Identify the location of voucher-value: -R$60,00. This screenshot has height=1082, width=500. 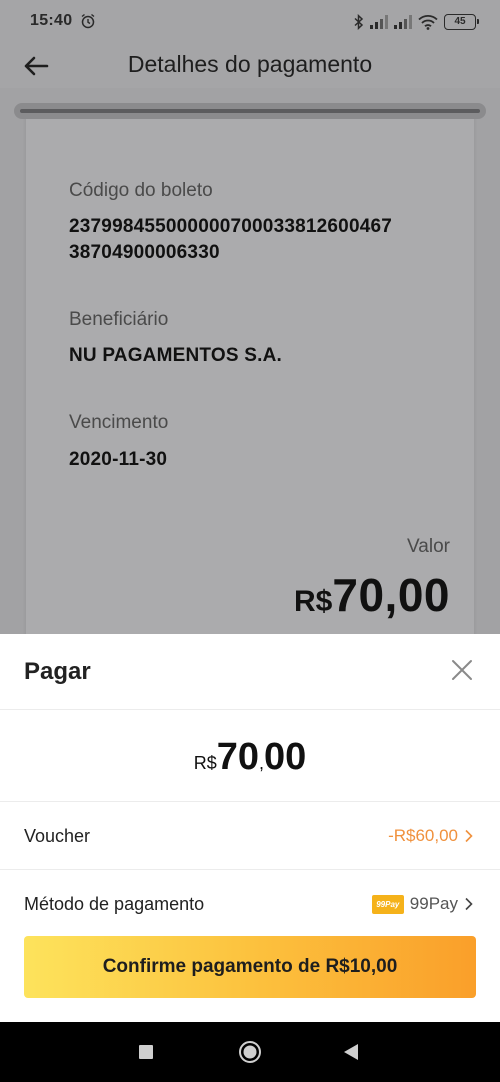
(423, 835).